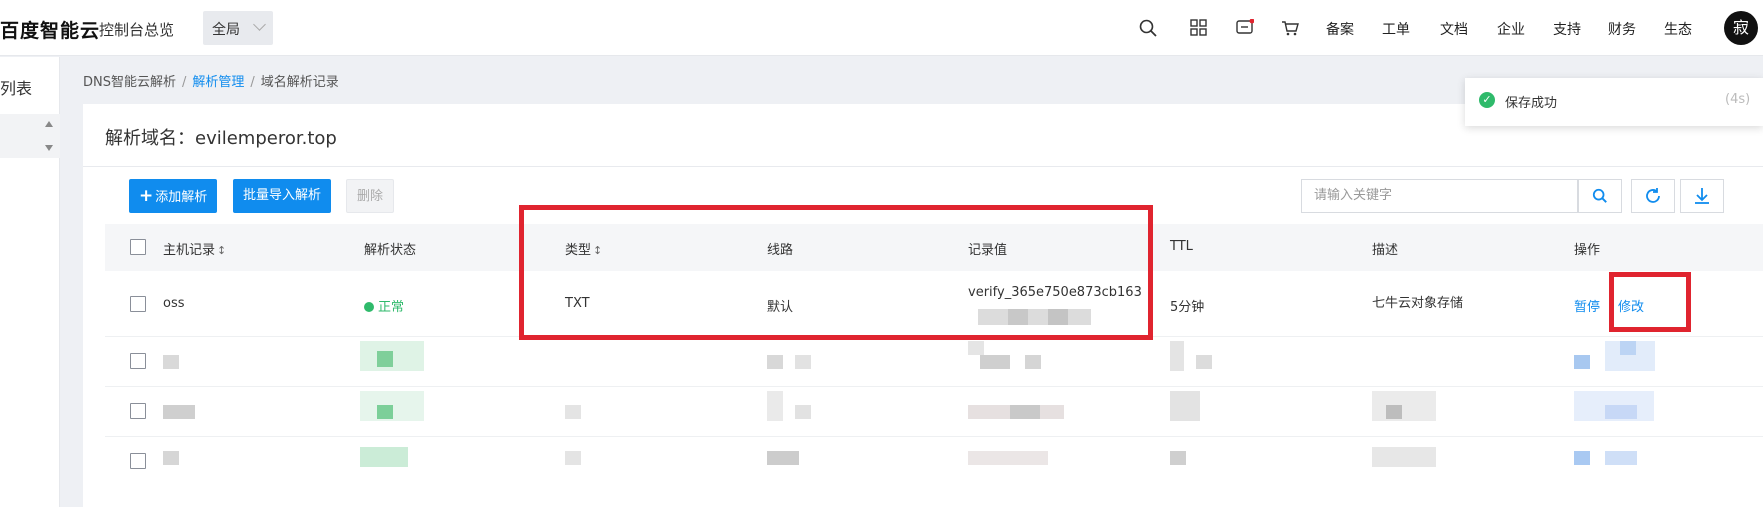 Image resolution: width=1763 pixels, height=507 pixels. I want to click on status-text: 正常, so click(391, 307).